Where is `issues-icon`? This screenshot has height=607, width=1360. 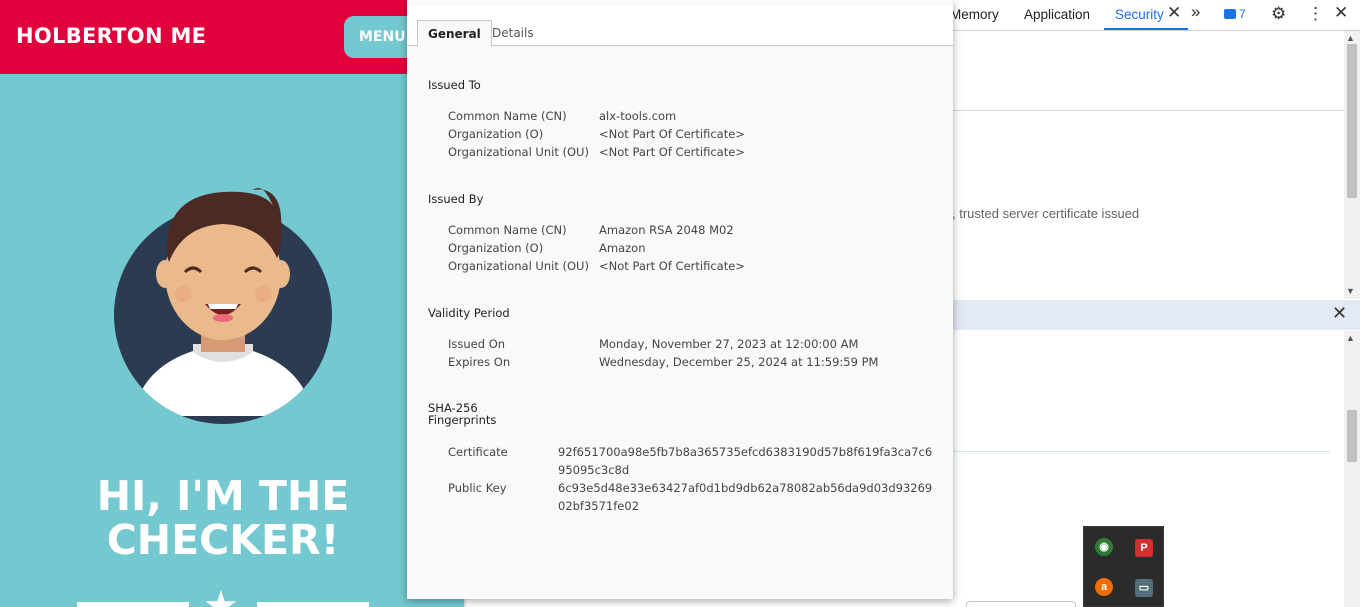 issues-icon is located at coordinates (1230, 14).